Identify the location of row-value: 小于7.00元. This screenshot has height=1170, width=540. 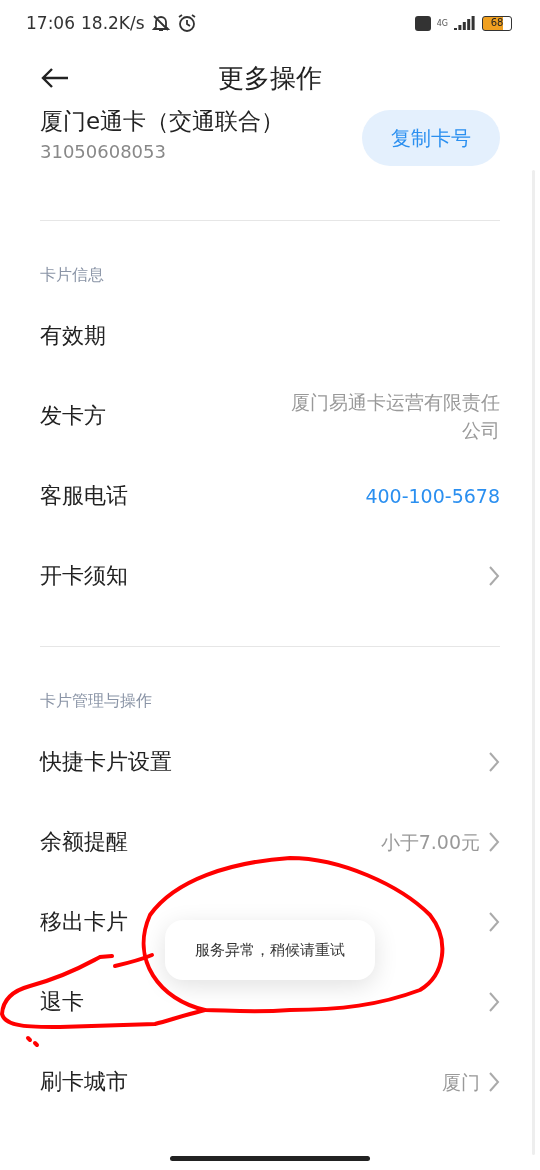
(430, 842).